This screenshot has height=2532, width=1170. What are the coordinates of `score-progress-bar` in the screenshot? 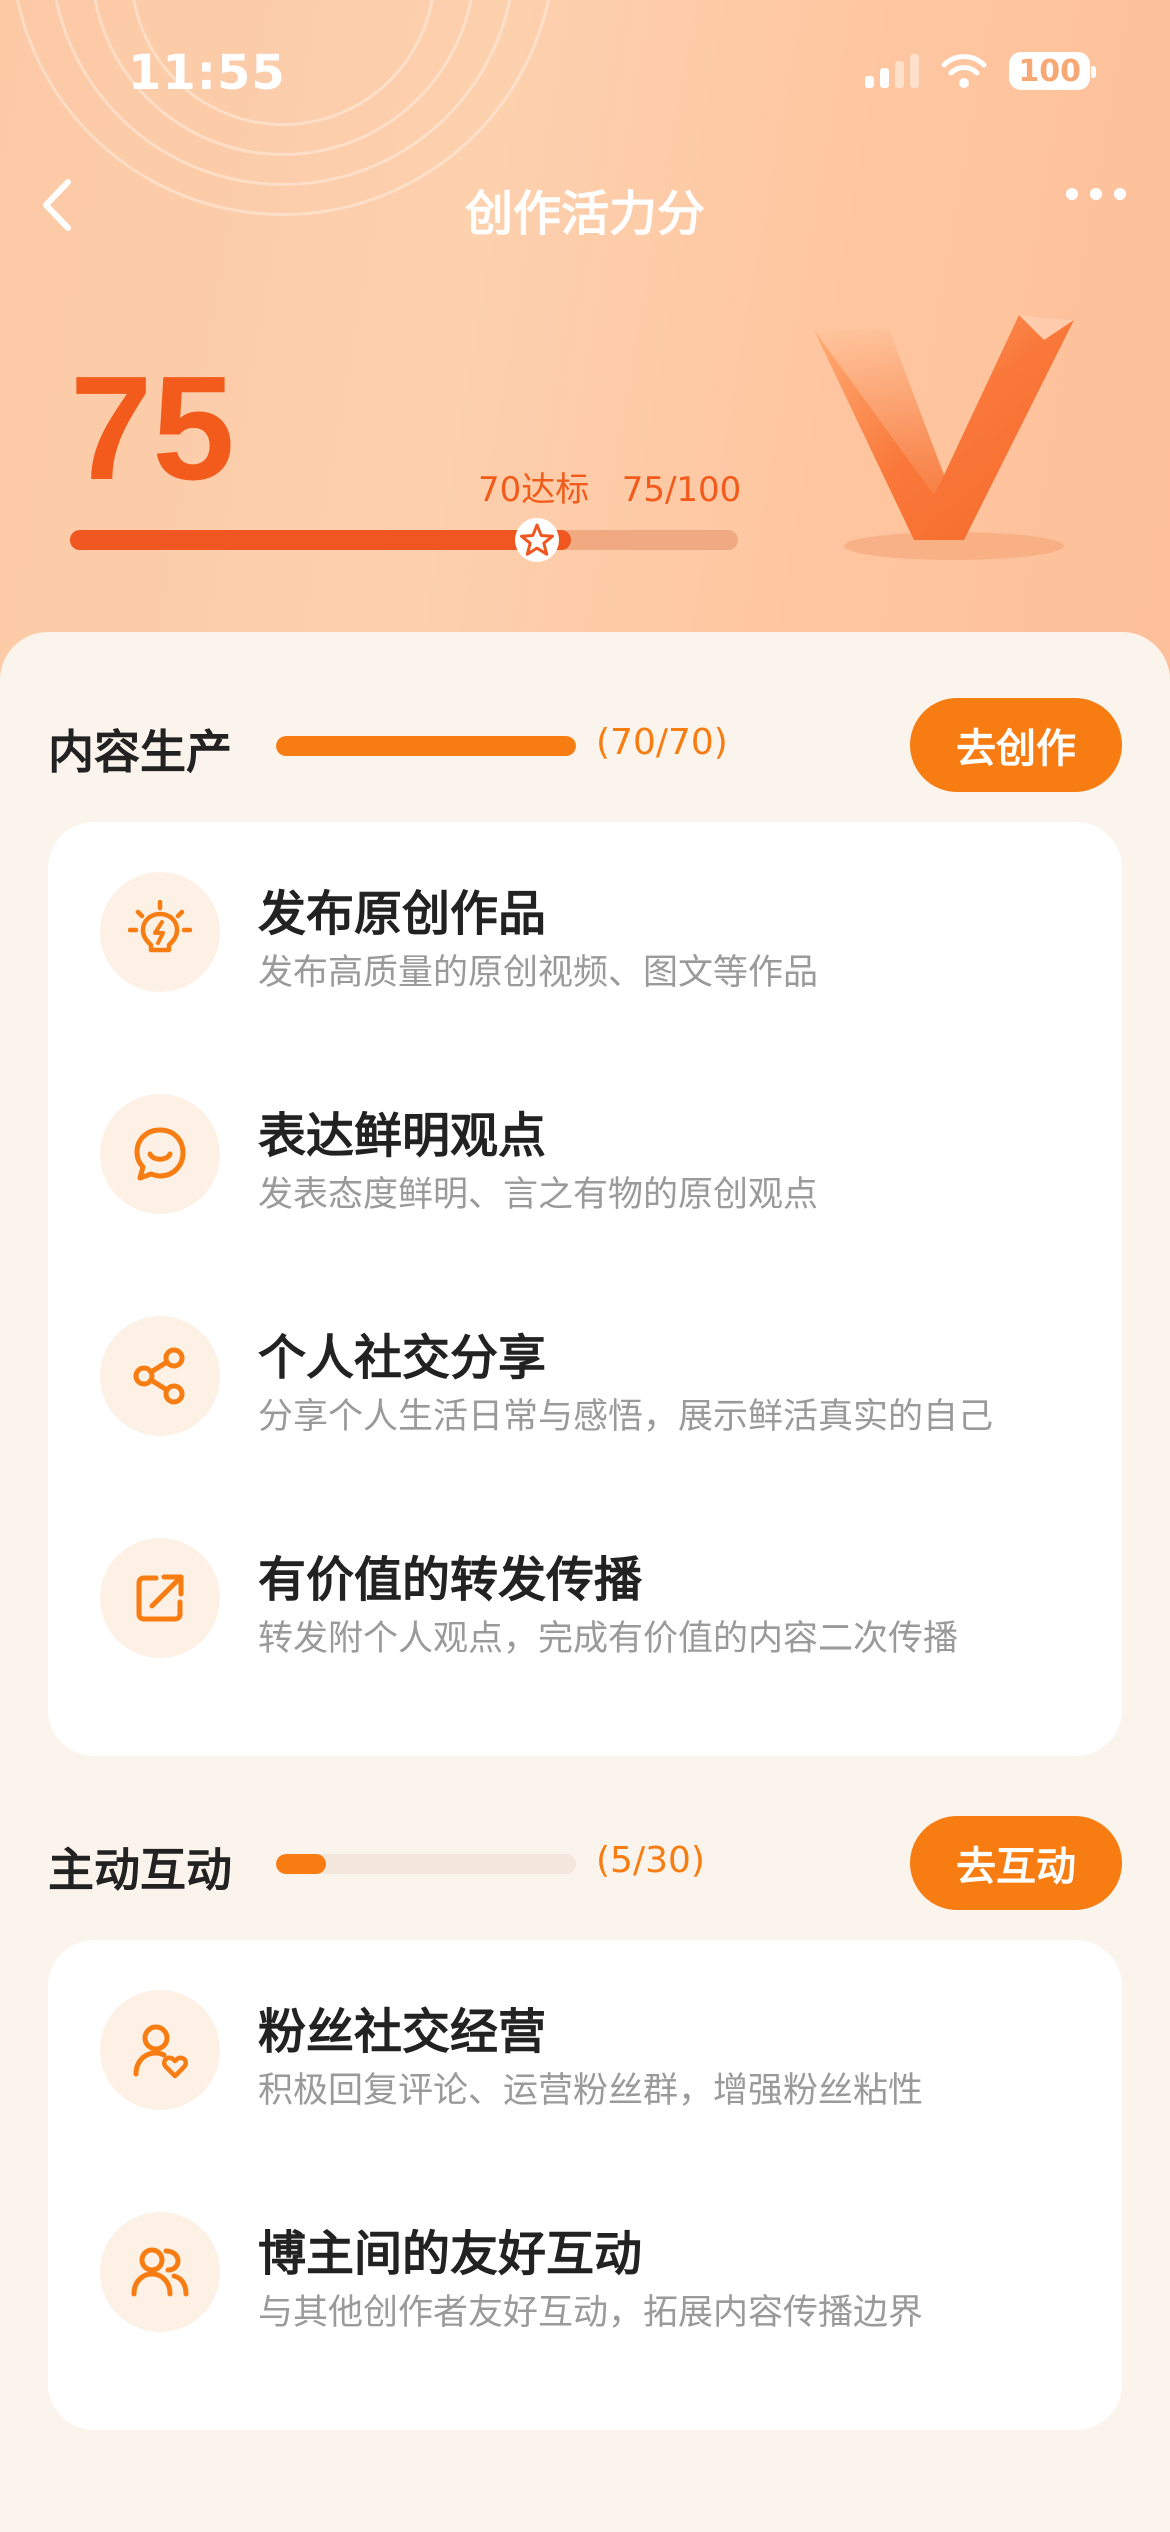 It's located at (404, 540).